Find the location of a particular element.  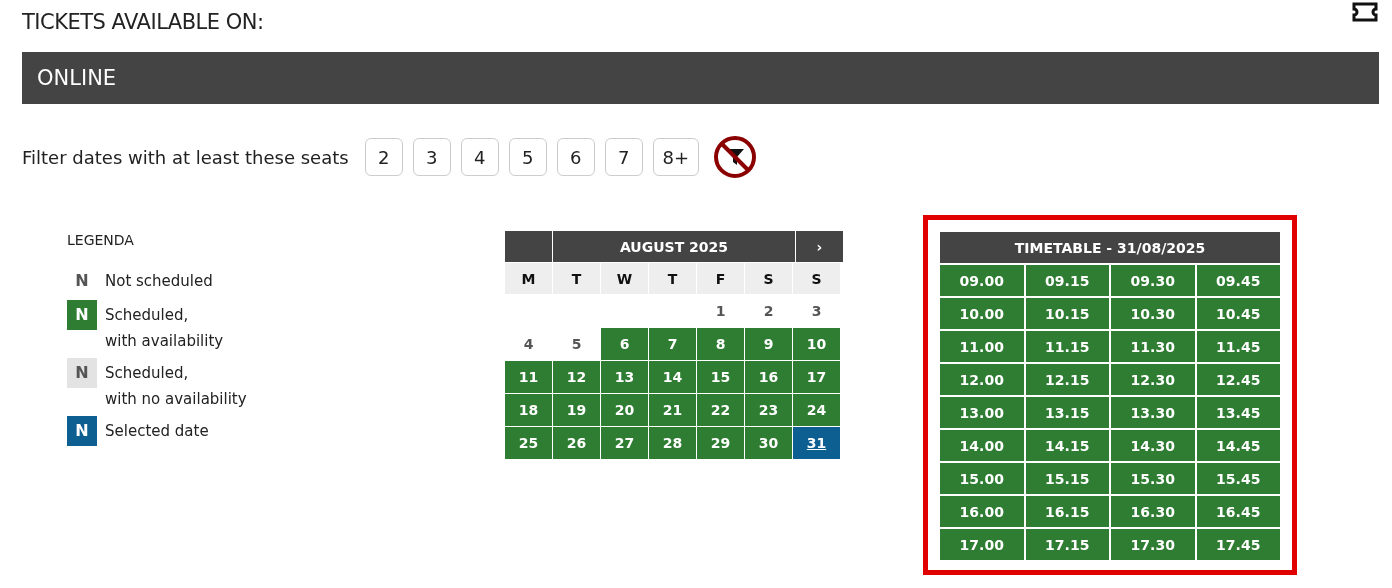

calendar-day: 7 is located at coordinates (672, 344).